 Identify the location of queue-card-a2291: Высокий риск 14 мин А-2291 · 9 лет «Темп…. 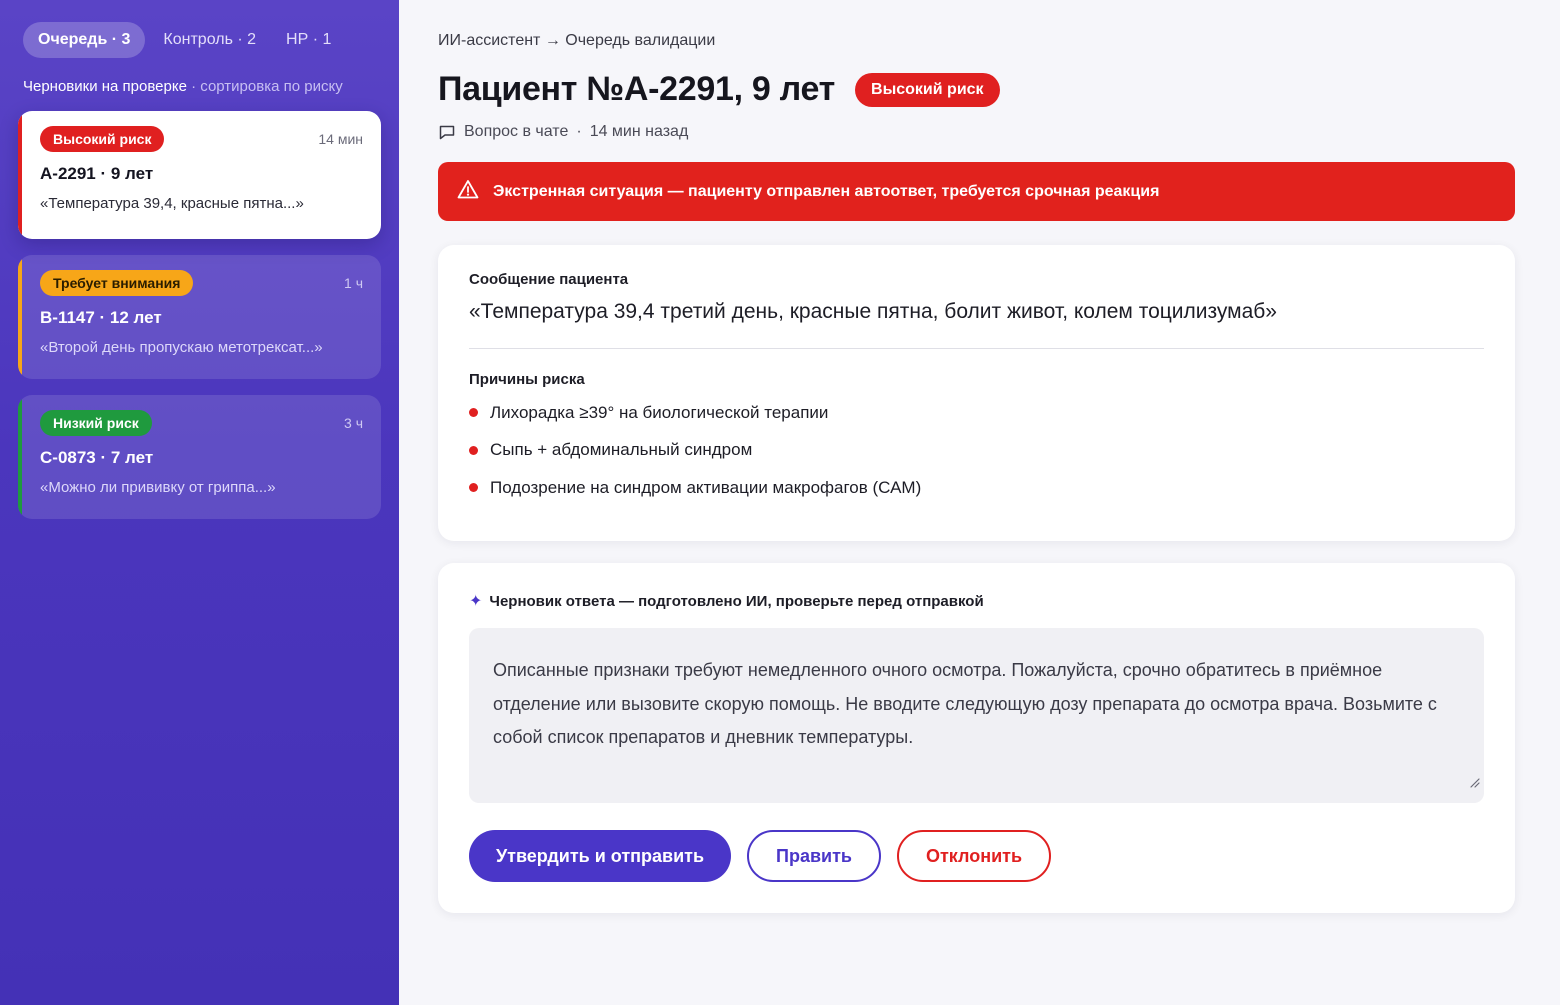
(199, 175).